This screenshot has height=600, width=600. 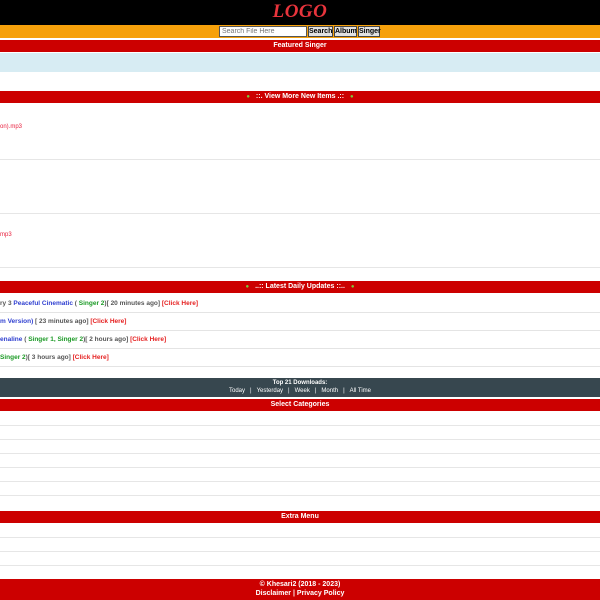 I want to click on top-downloads-links: Today | Yesterday | Week | Month | All Time, so click(x=300, y=391).